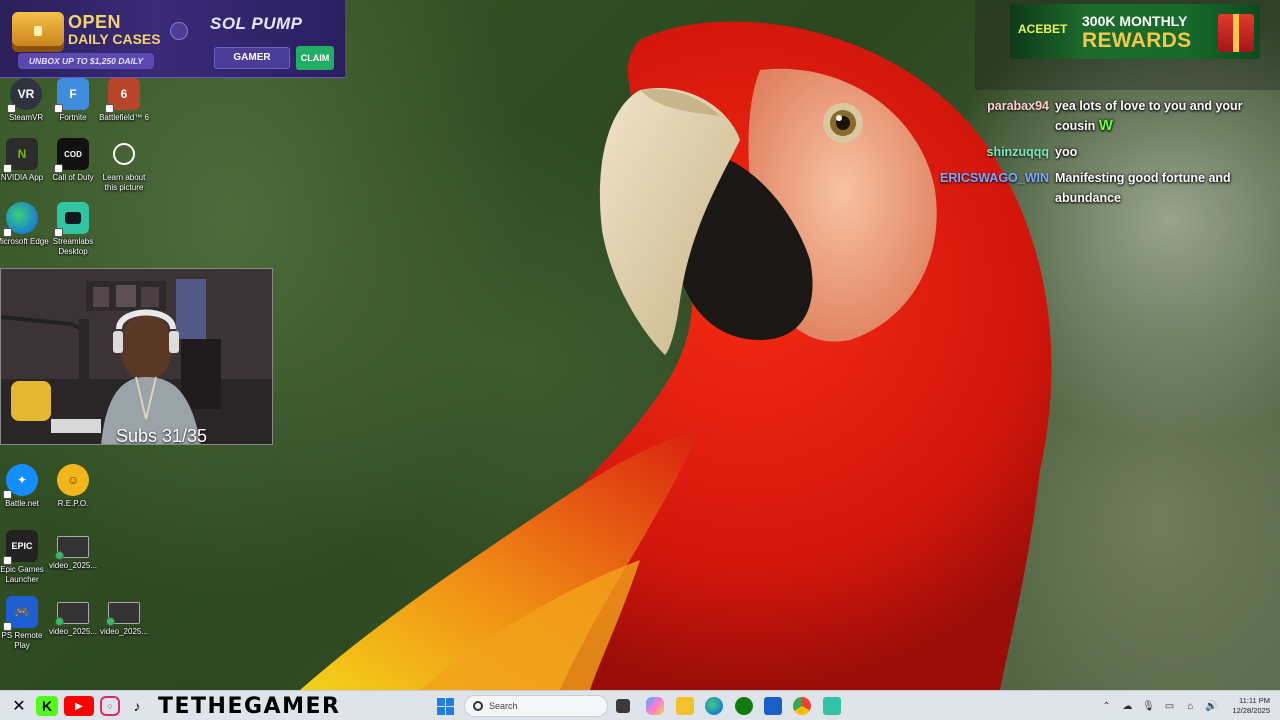 The width and height of the screenshot is (1280, 720). Describe the element at coordinates (714, 706) in the screenshot. I see `edge-taskbar-icon` at that location.